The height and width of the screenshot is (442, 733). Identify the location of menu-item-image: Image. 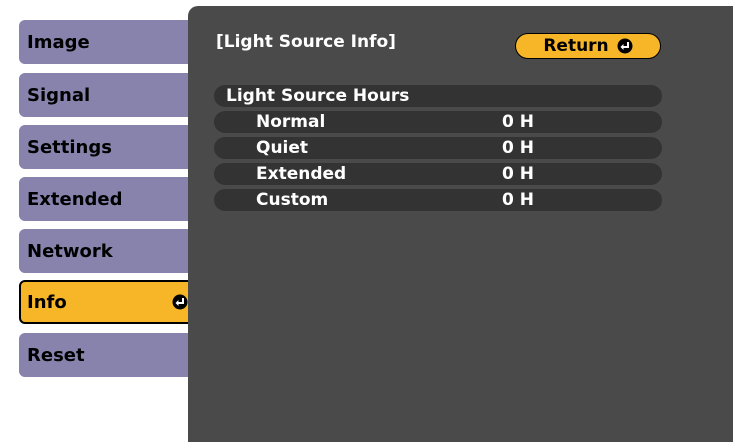
(108, 42).